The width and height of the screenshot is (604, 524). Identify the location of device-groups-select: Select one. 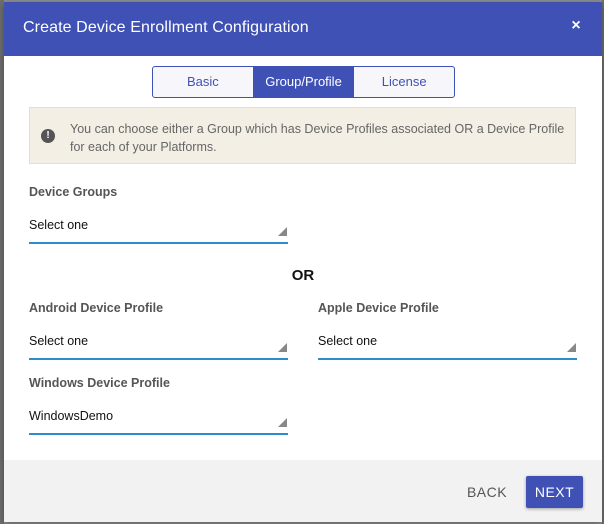
(158, 231).